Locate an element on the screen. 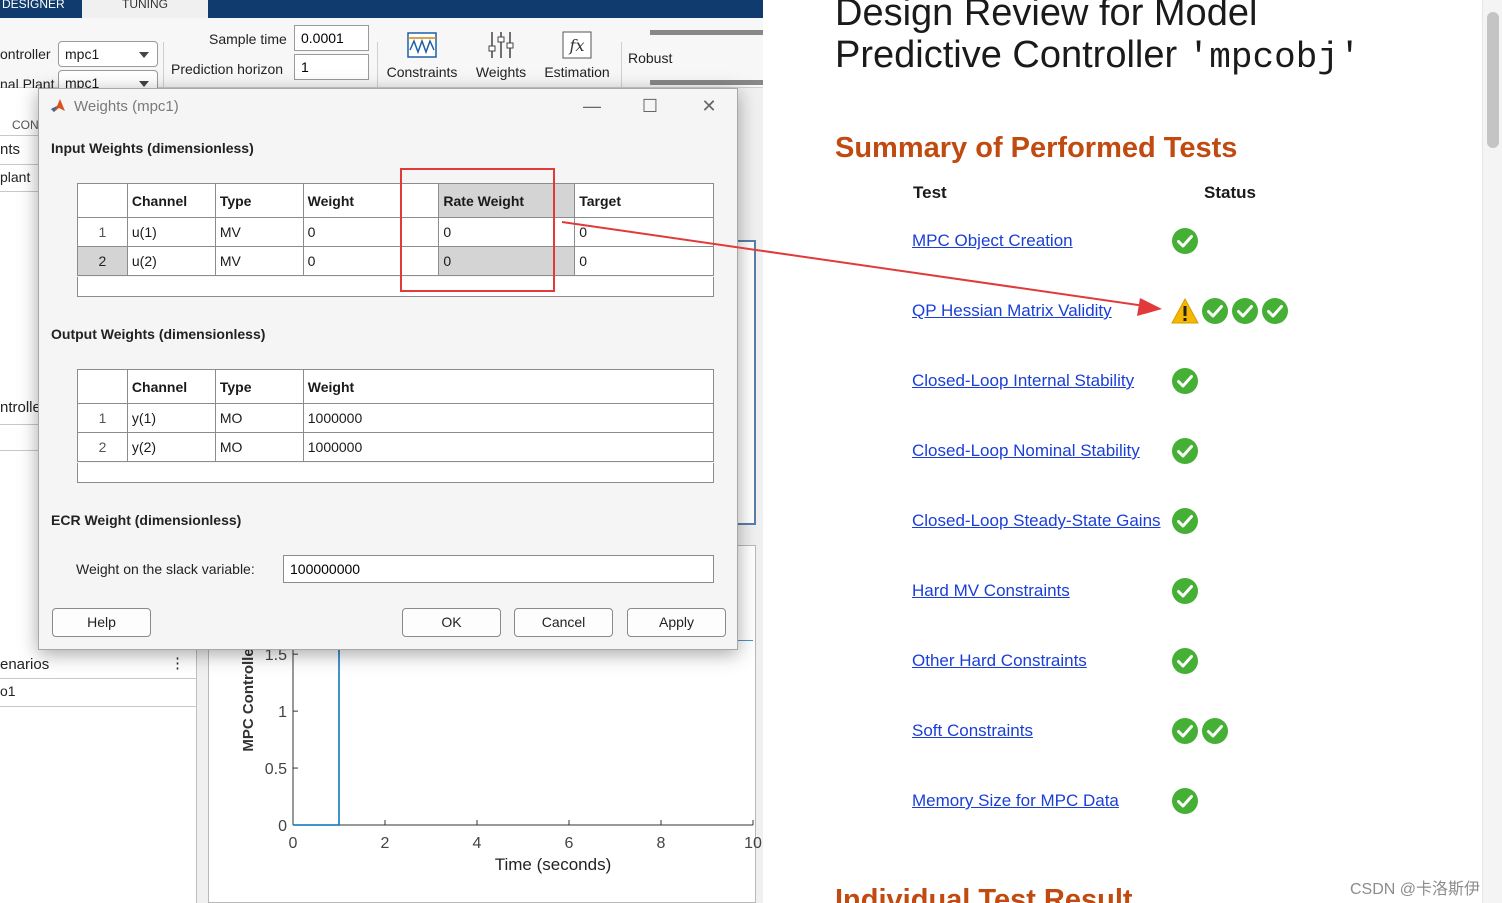 The height and width of the screenshot is (903, 1502). row-number: 1 is located at coordinates (102, 232).